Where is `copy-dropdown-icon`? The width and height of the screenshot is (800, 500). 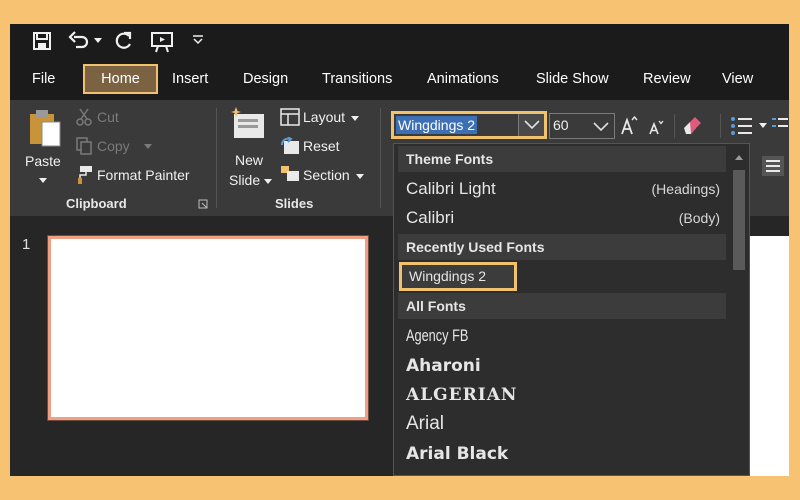 copy-dropdown-icon is located at coordinates (148, 147).